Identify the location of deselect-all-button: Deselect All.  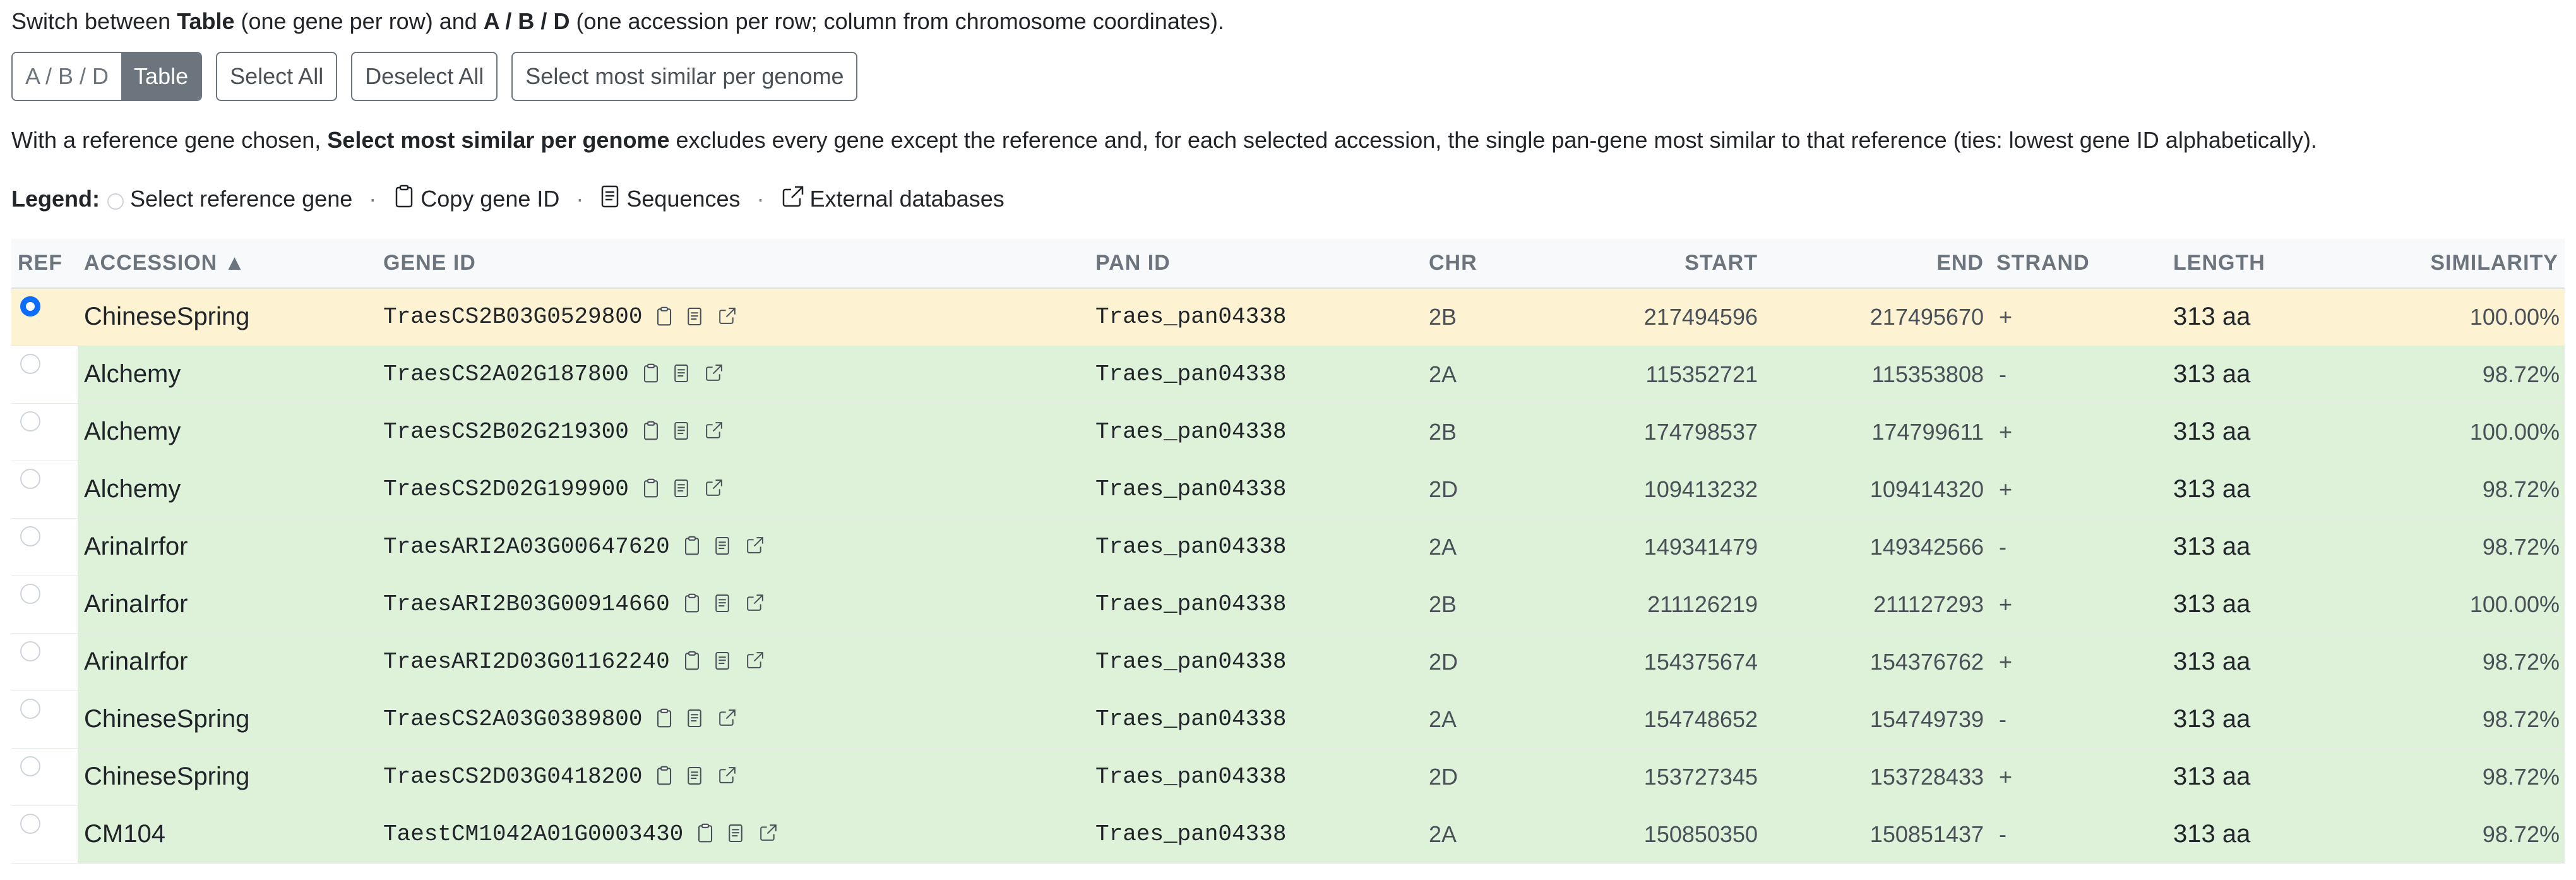
(424, 76).